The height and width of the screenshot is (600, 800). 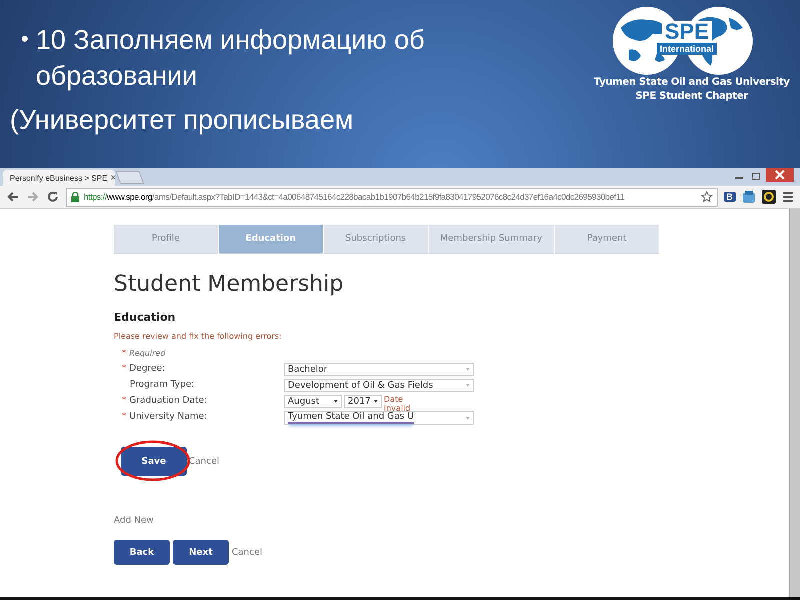 What do you see at coordinates (379, 369) in the screenshot?
I see `select-field: Bachelor` at bounding box center [379, 369].